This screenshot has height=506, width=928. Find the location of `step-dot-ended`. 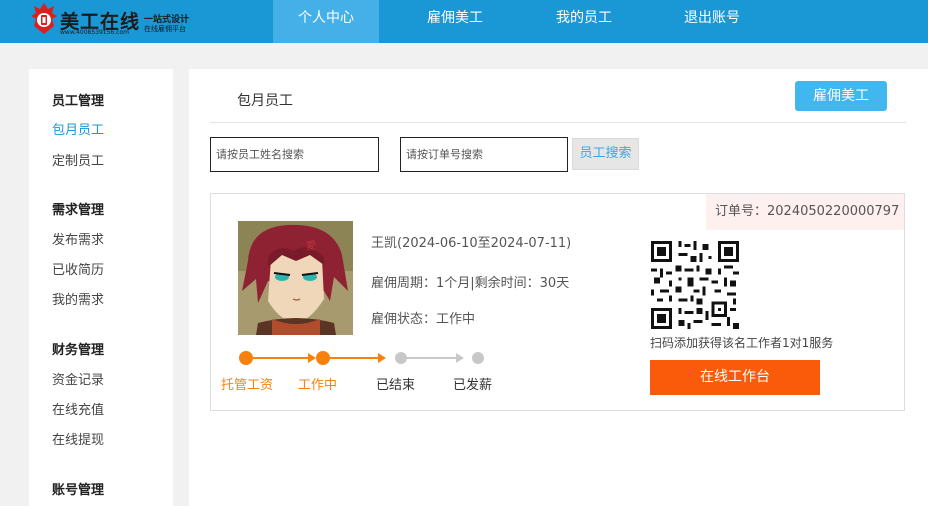

step-dot-ended is located at coordinates (401, 358).